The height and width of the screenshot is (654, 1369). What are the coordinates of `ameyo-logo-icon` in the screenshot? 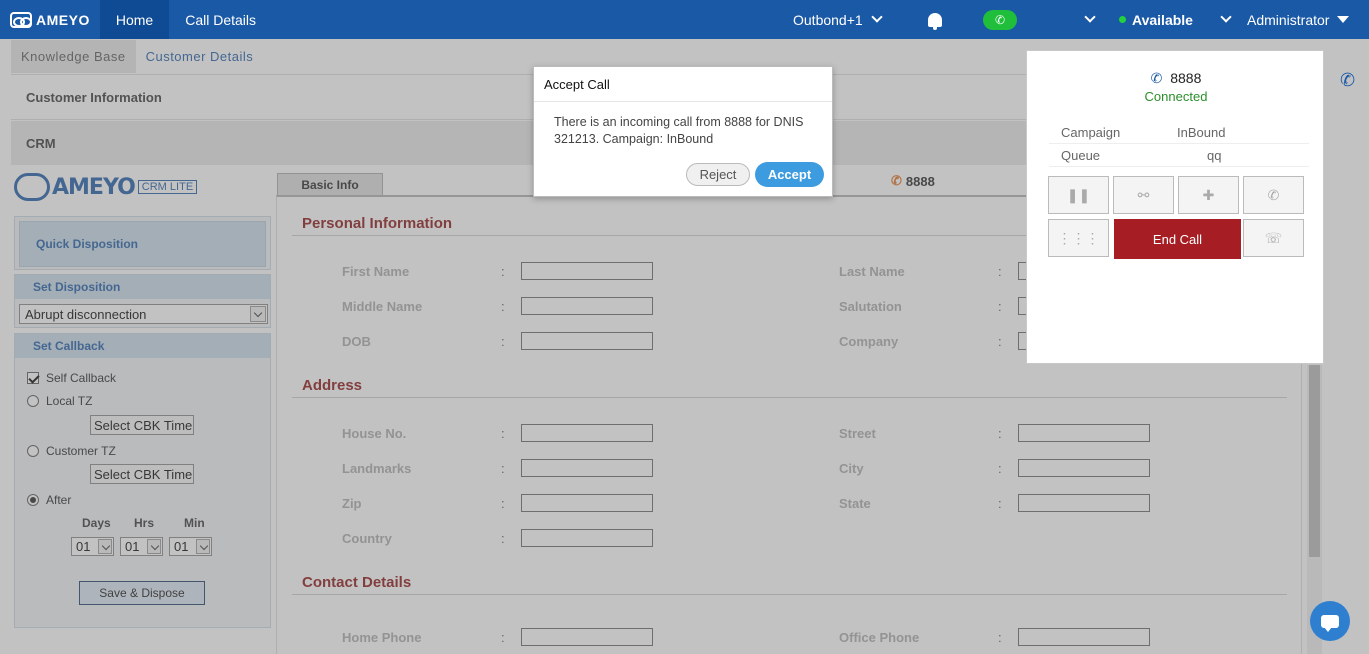 It's located at (21, 19).